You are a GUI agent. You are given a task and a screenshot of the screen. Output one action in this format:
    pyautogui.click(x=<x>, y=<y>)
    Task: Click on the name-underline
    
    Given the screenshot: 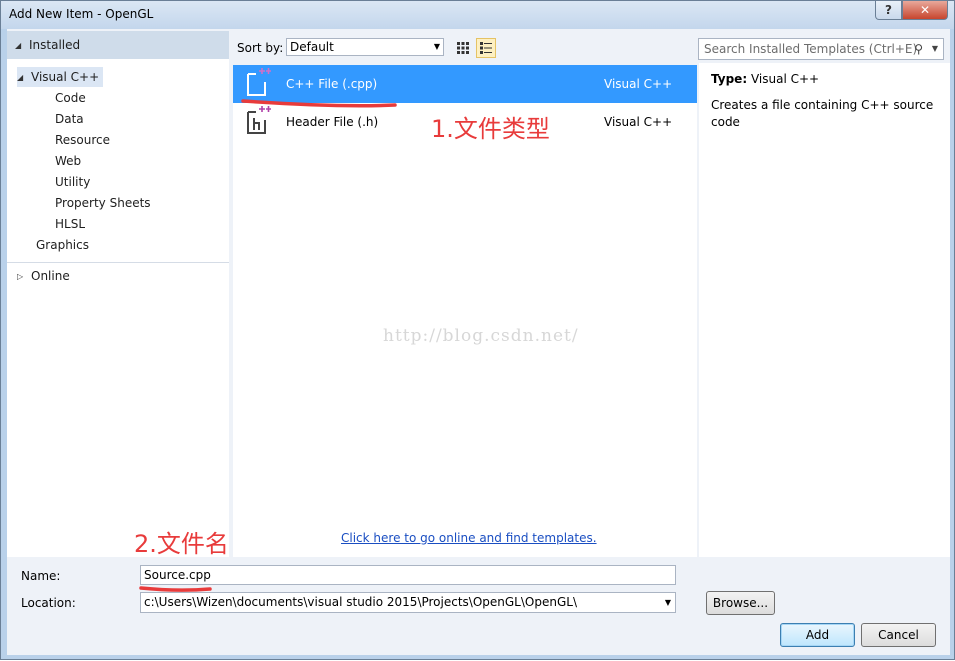 What is the action you would take?
    pyautogui.click(x=175, y=589)
    